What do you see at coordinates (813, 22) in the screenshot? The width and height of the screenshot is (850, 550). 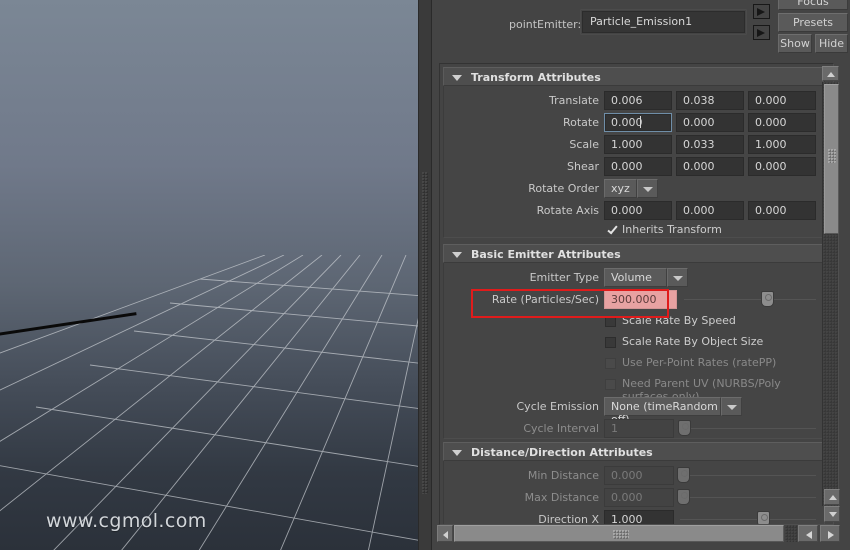 I see `presets-button: Presets` at bounding box center [813, 22].